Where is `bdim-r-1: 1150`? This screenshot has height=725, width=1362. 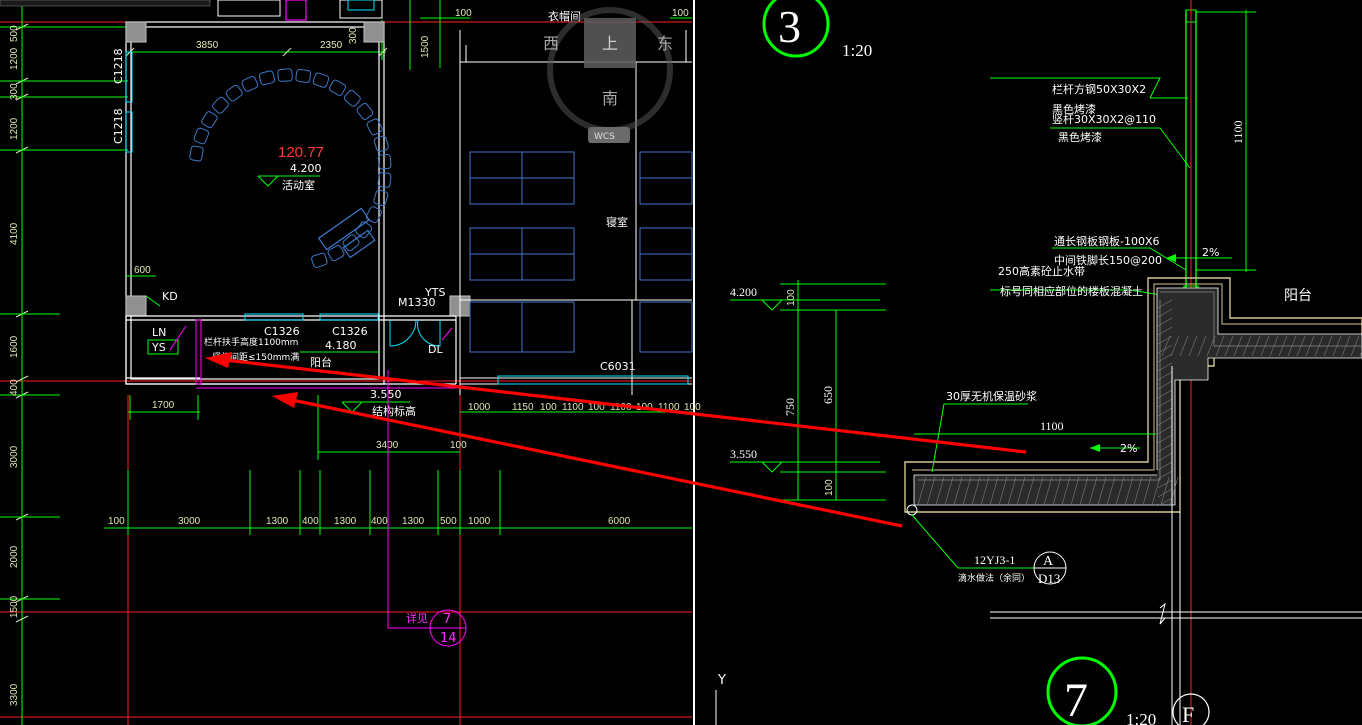 bdim-r-1: 1150 is located at coordinates (523, 407).